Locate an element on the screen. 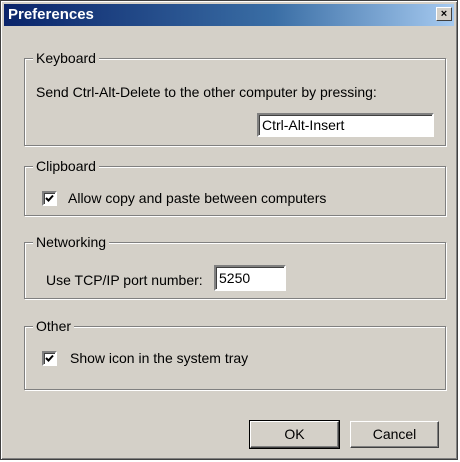 Image resolution: width=460 pixels, height=462 pixels. clipboard-checkbox-label: Allow copy and paste between computers is located at coordinates (197, 198).